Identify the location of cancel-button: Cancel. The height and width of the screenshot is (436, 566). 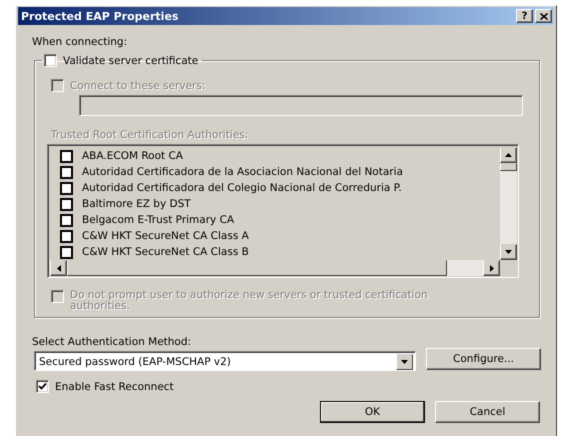
(487, 412).